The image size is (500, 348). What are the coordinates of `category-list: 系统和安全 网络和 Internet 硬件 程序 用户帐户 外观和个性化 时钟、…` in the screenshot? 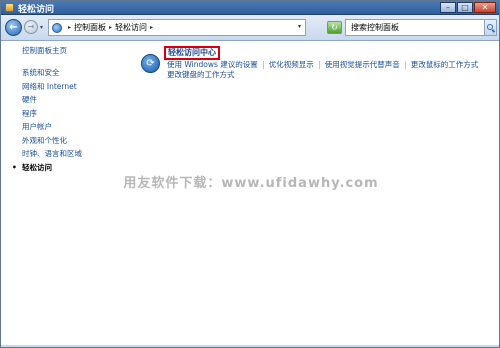 It's located at (47, 120).